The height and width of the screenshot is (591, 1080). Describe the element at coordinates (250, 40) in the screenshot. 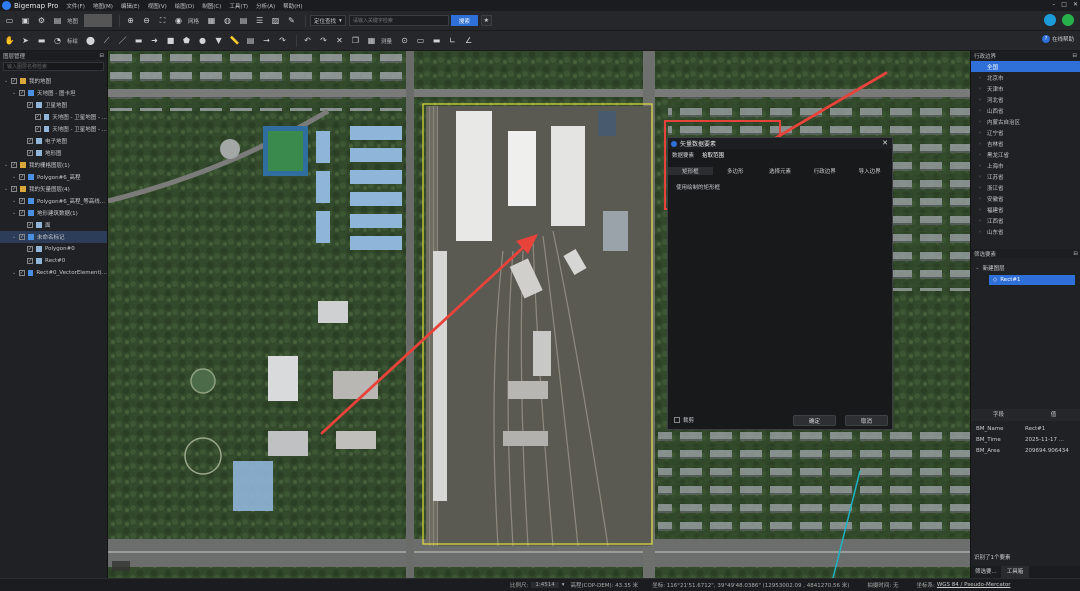

I see `text-icon: ▤` at that location.